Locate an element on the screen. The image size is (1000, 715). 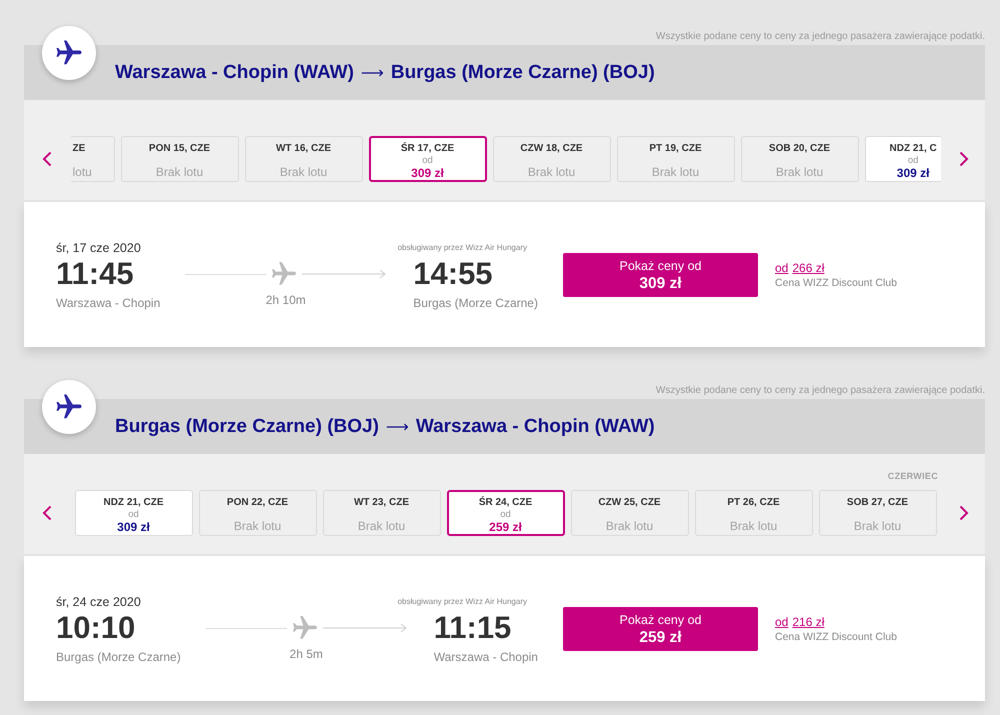
arrival-city: Warszawa - Chopin is located at coordinates (486, 657).